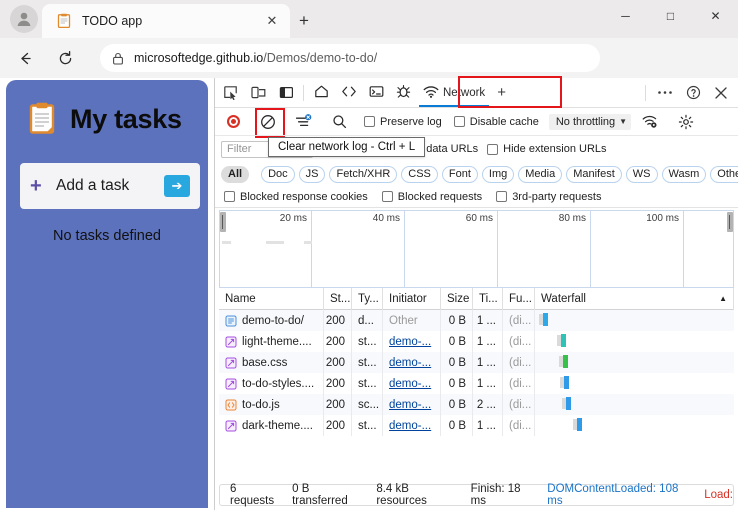 The height and width of the screenshot is (510, 738). I want to click on chip-manifest: Manifest, so click(594, 174).